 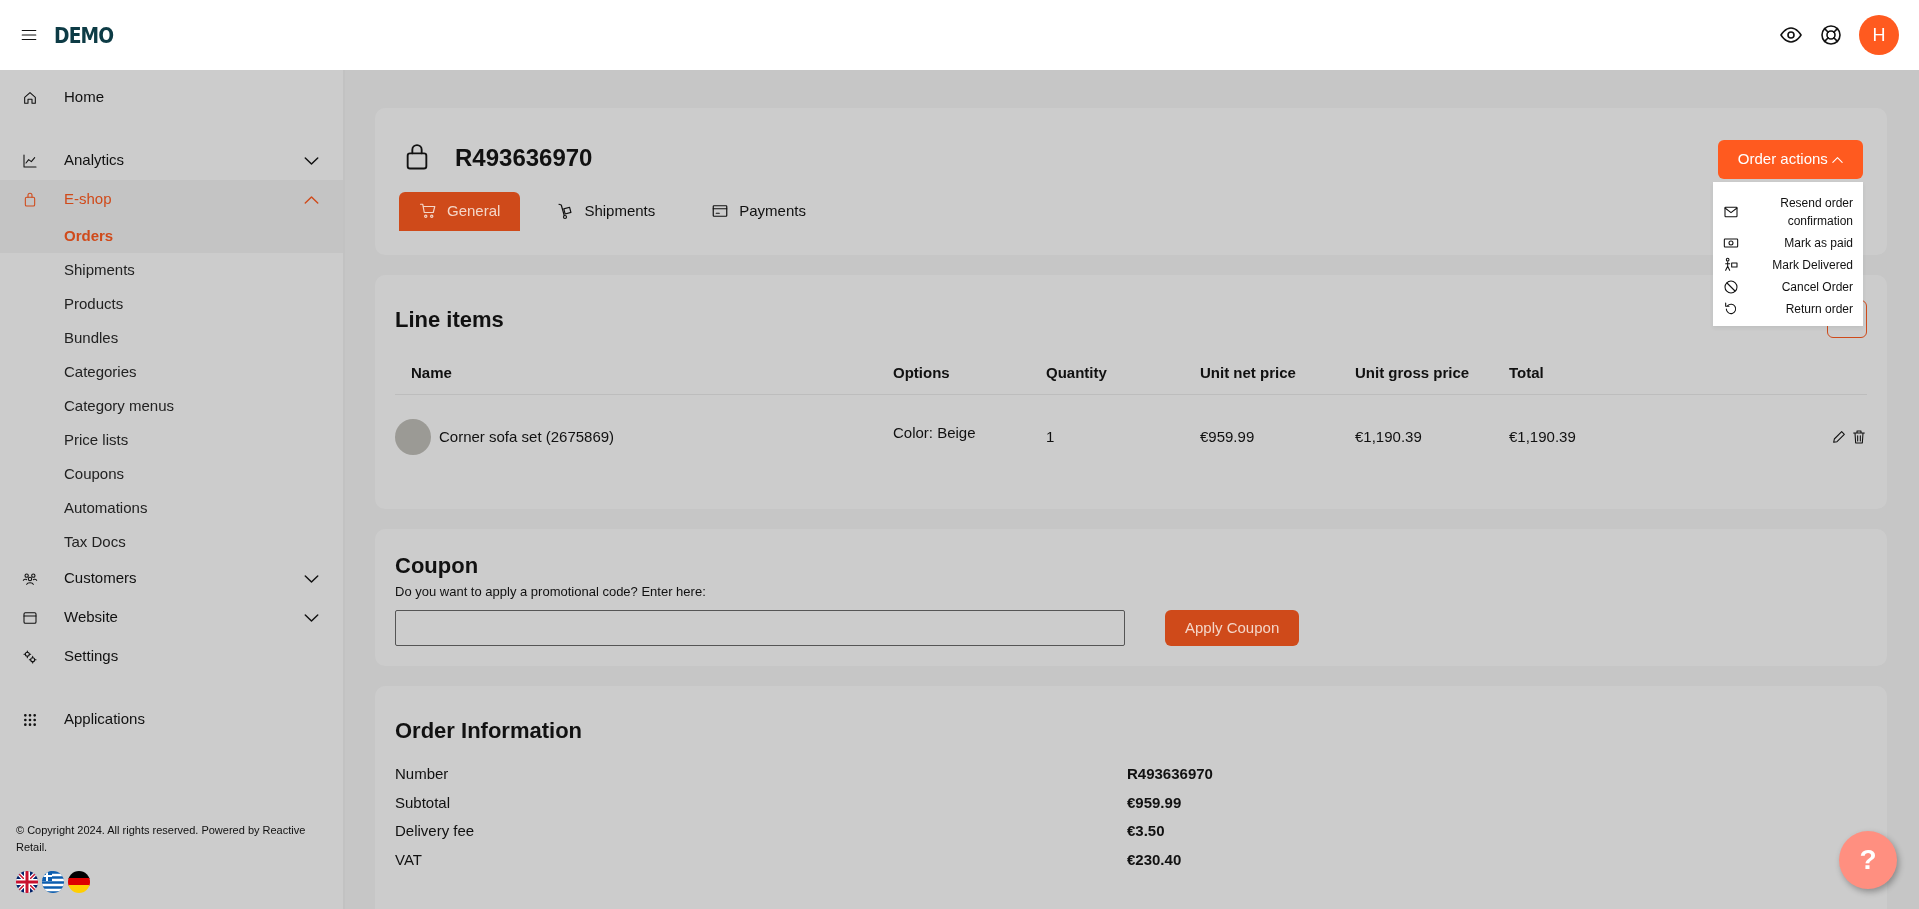 What do you see at coordinates (524, 158) in the screenshot?
I see `order-number: R493636970` at bounding box center [524, 158].